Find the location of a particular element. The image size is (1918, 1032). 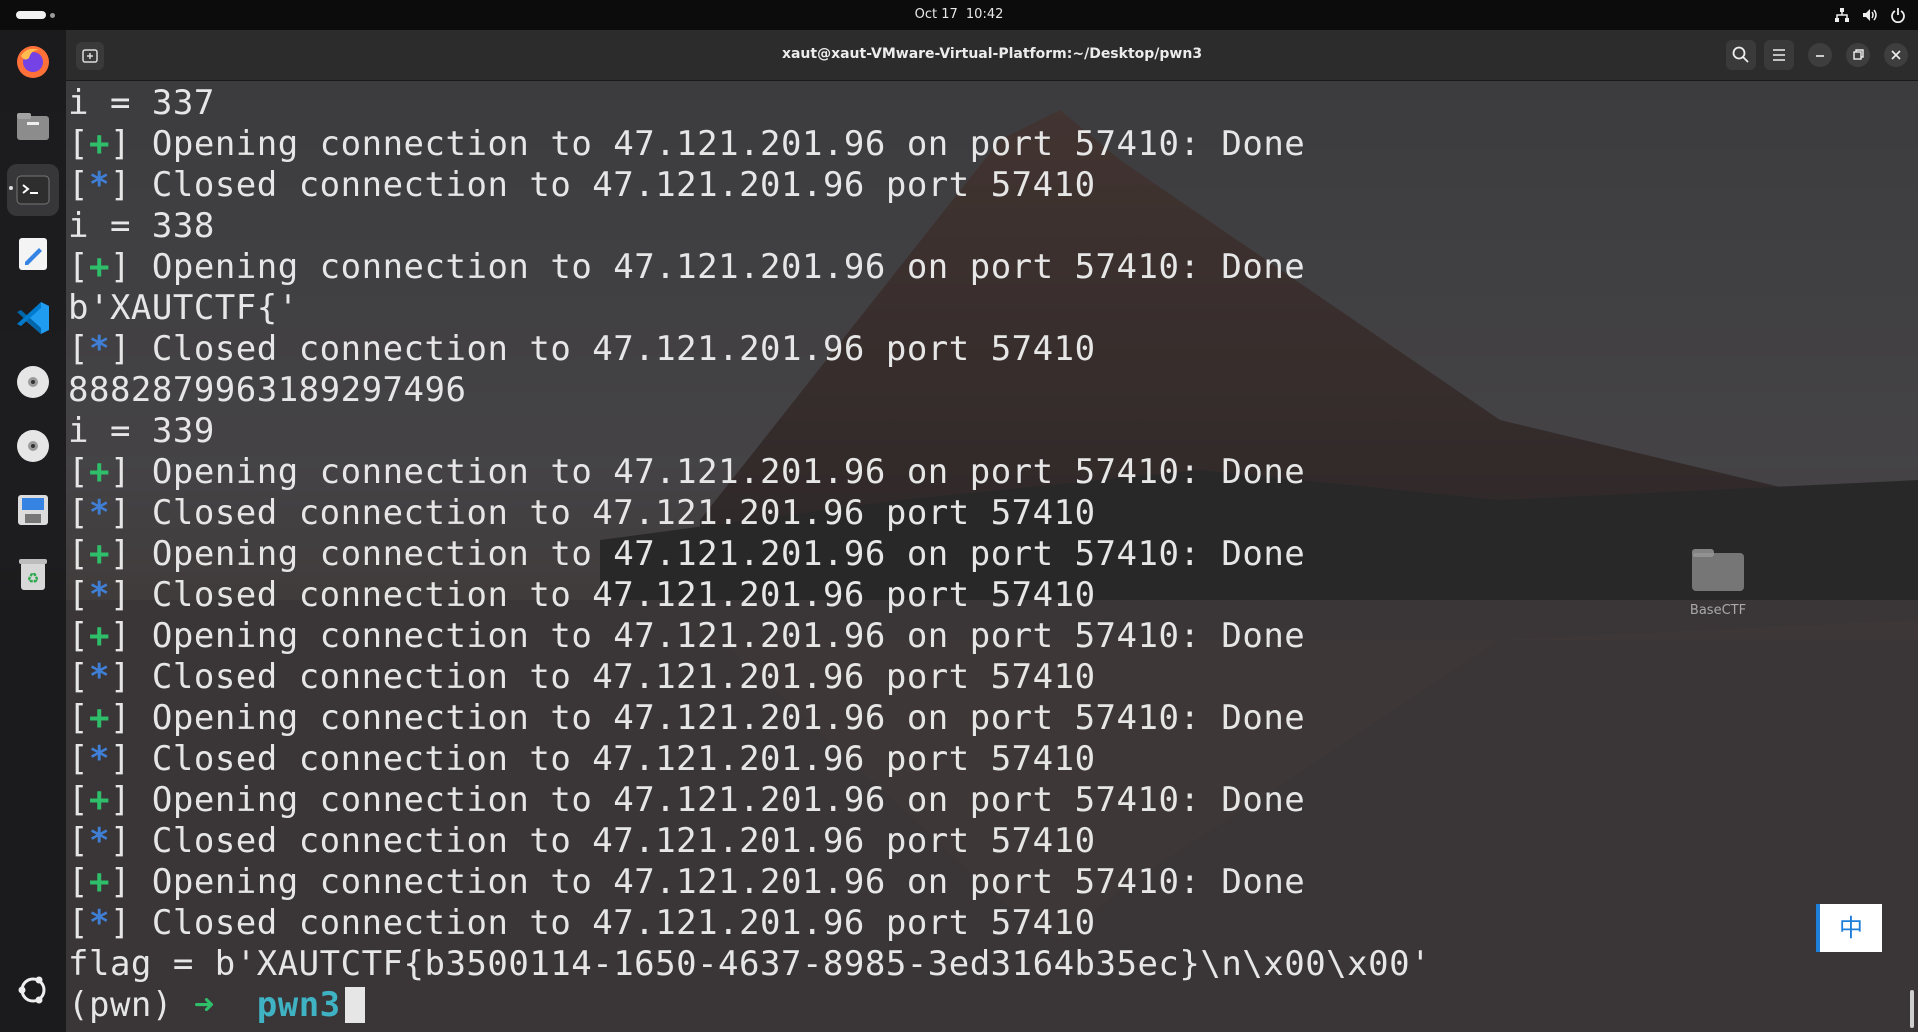

dock-show-apps is located at coordinates (33, 990).